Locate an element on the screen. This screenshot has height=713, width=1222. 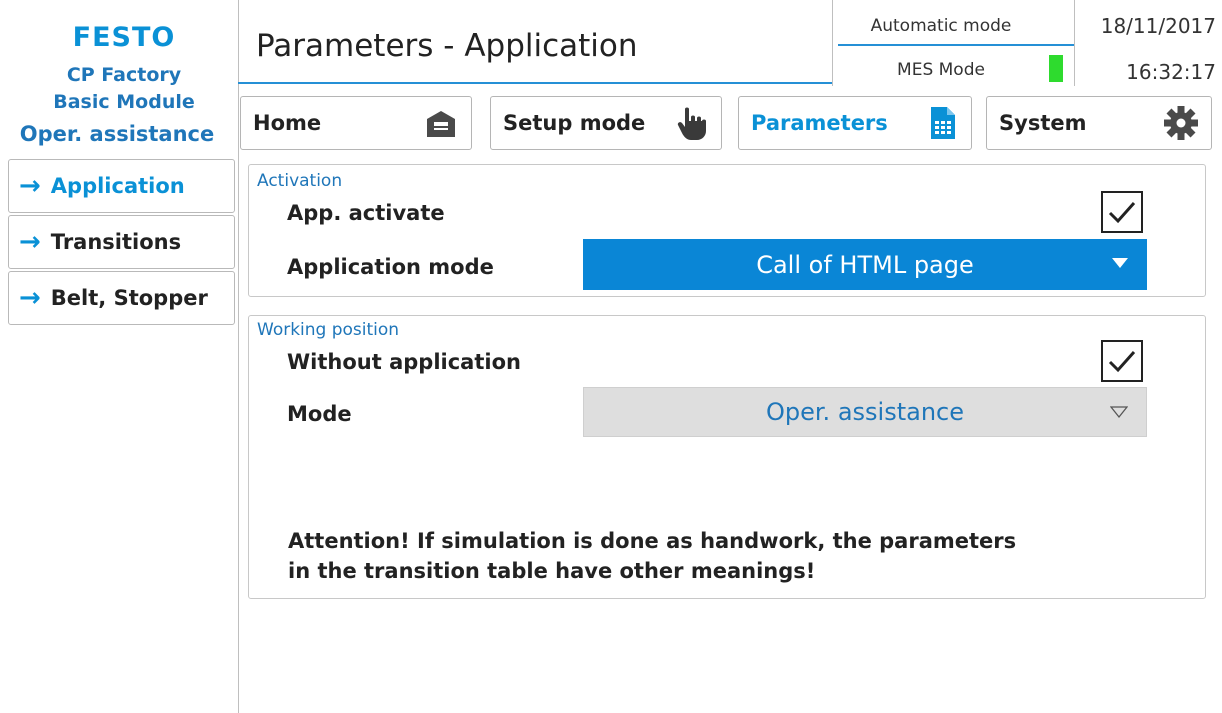
section-title: Oper. assistance is located at coordinates (117, 134).